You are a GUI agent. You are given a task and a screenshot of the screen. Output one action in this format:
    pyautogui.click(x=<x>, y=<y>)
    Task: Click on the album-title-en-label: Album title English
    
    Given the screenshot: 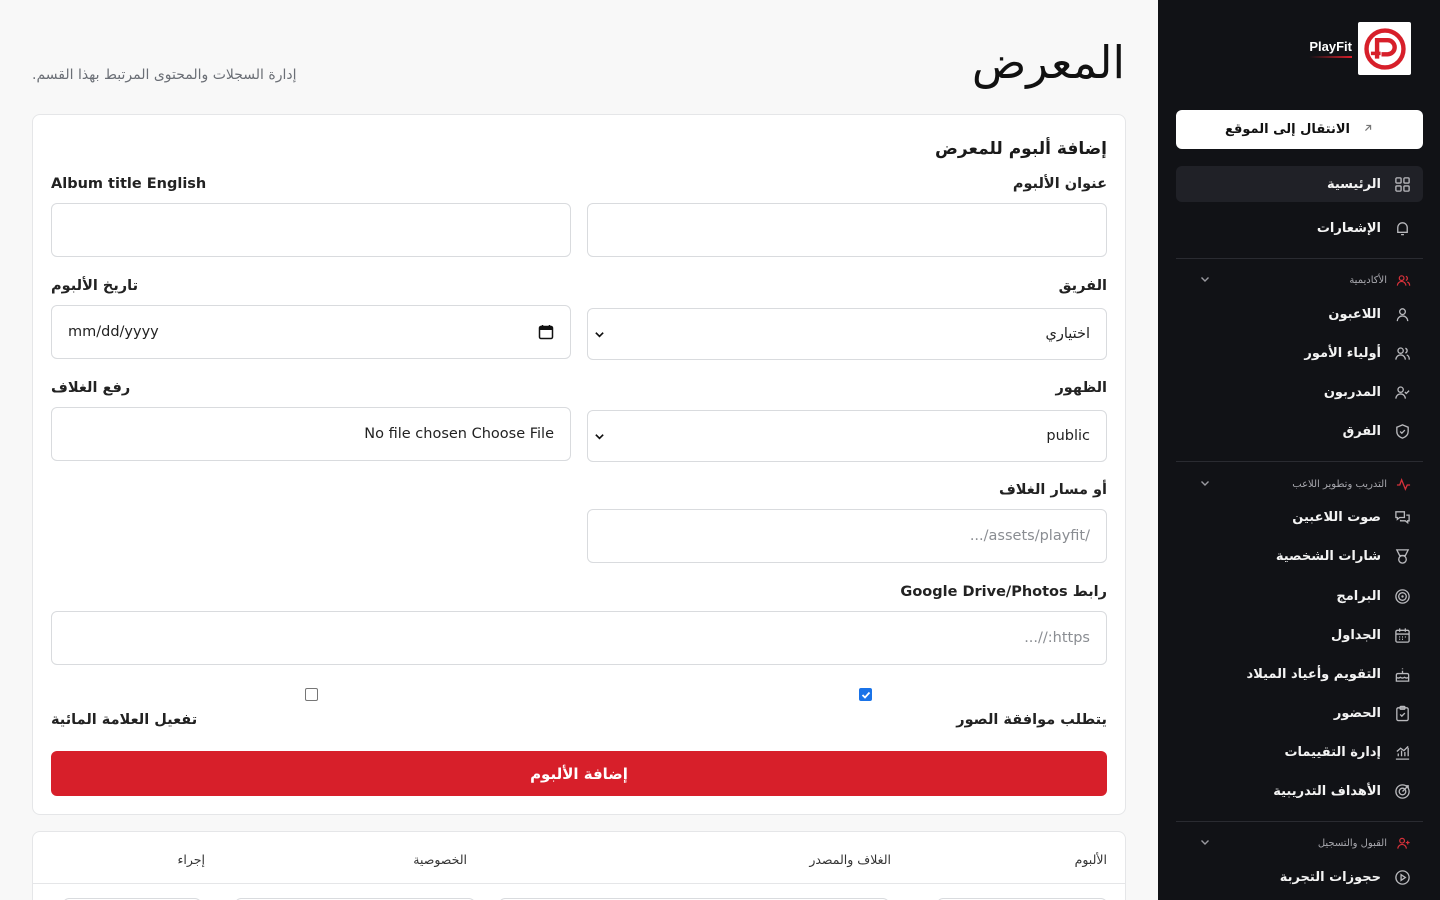 What is the action you would take?
    pyautogui.click(x=129, y=184)
    